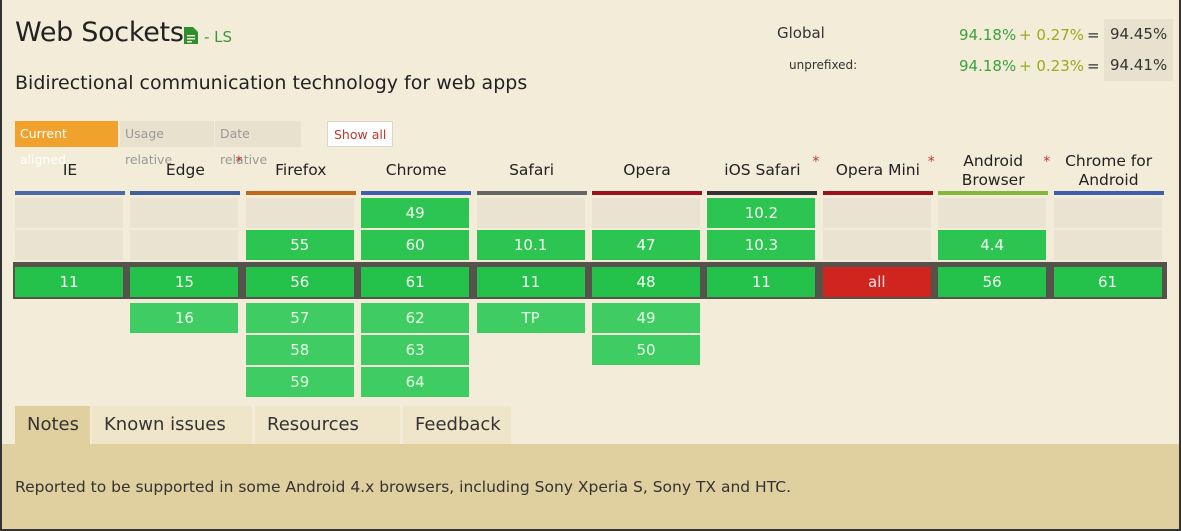  I want to click on future-version-cell: 64, so click(415, 382).